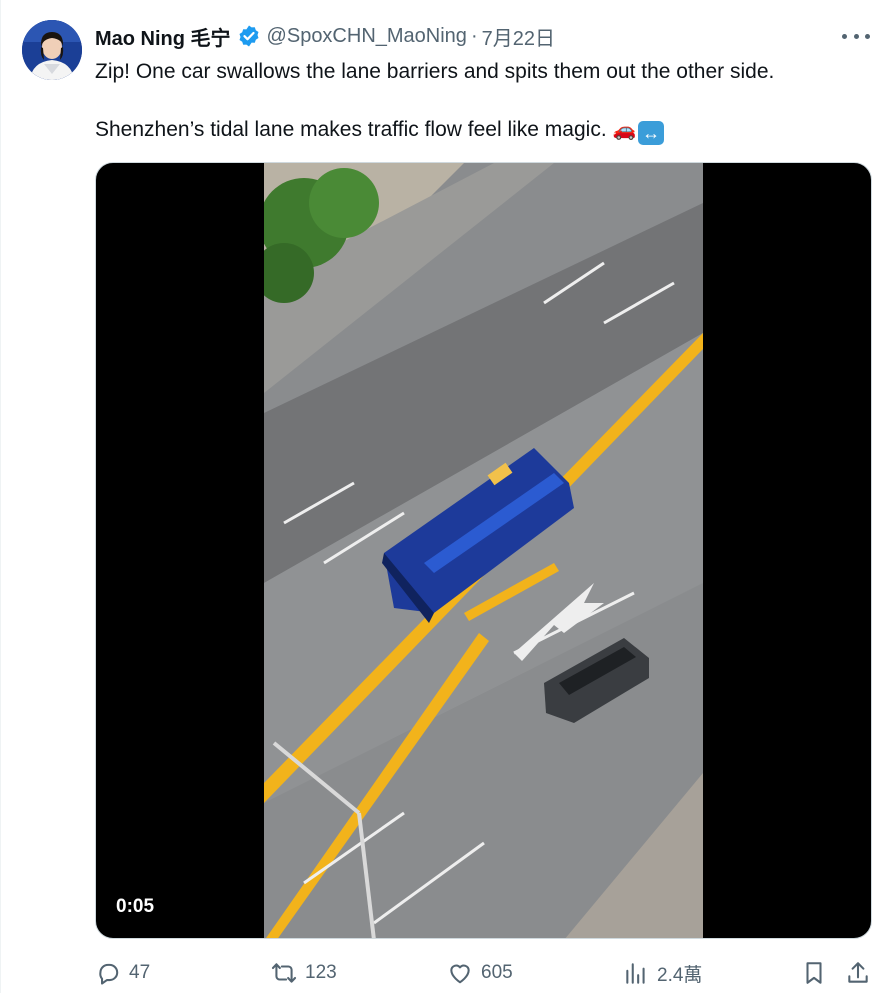  I want to click on tweet-header: Mao Ning 毛宁 @SpoxCHN_MaoNing · 7月22日, so click(325, 36).